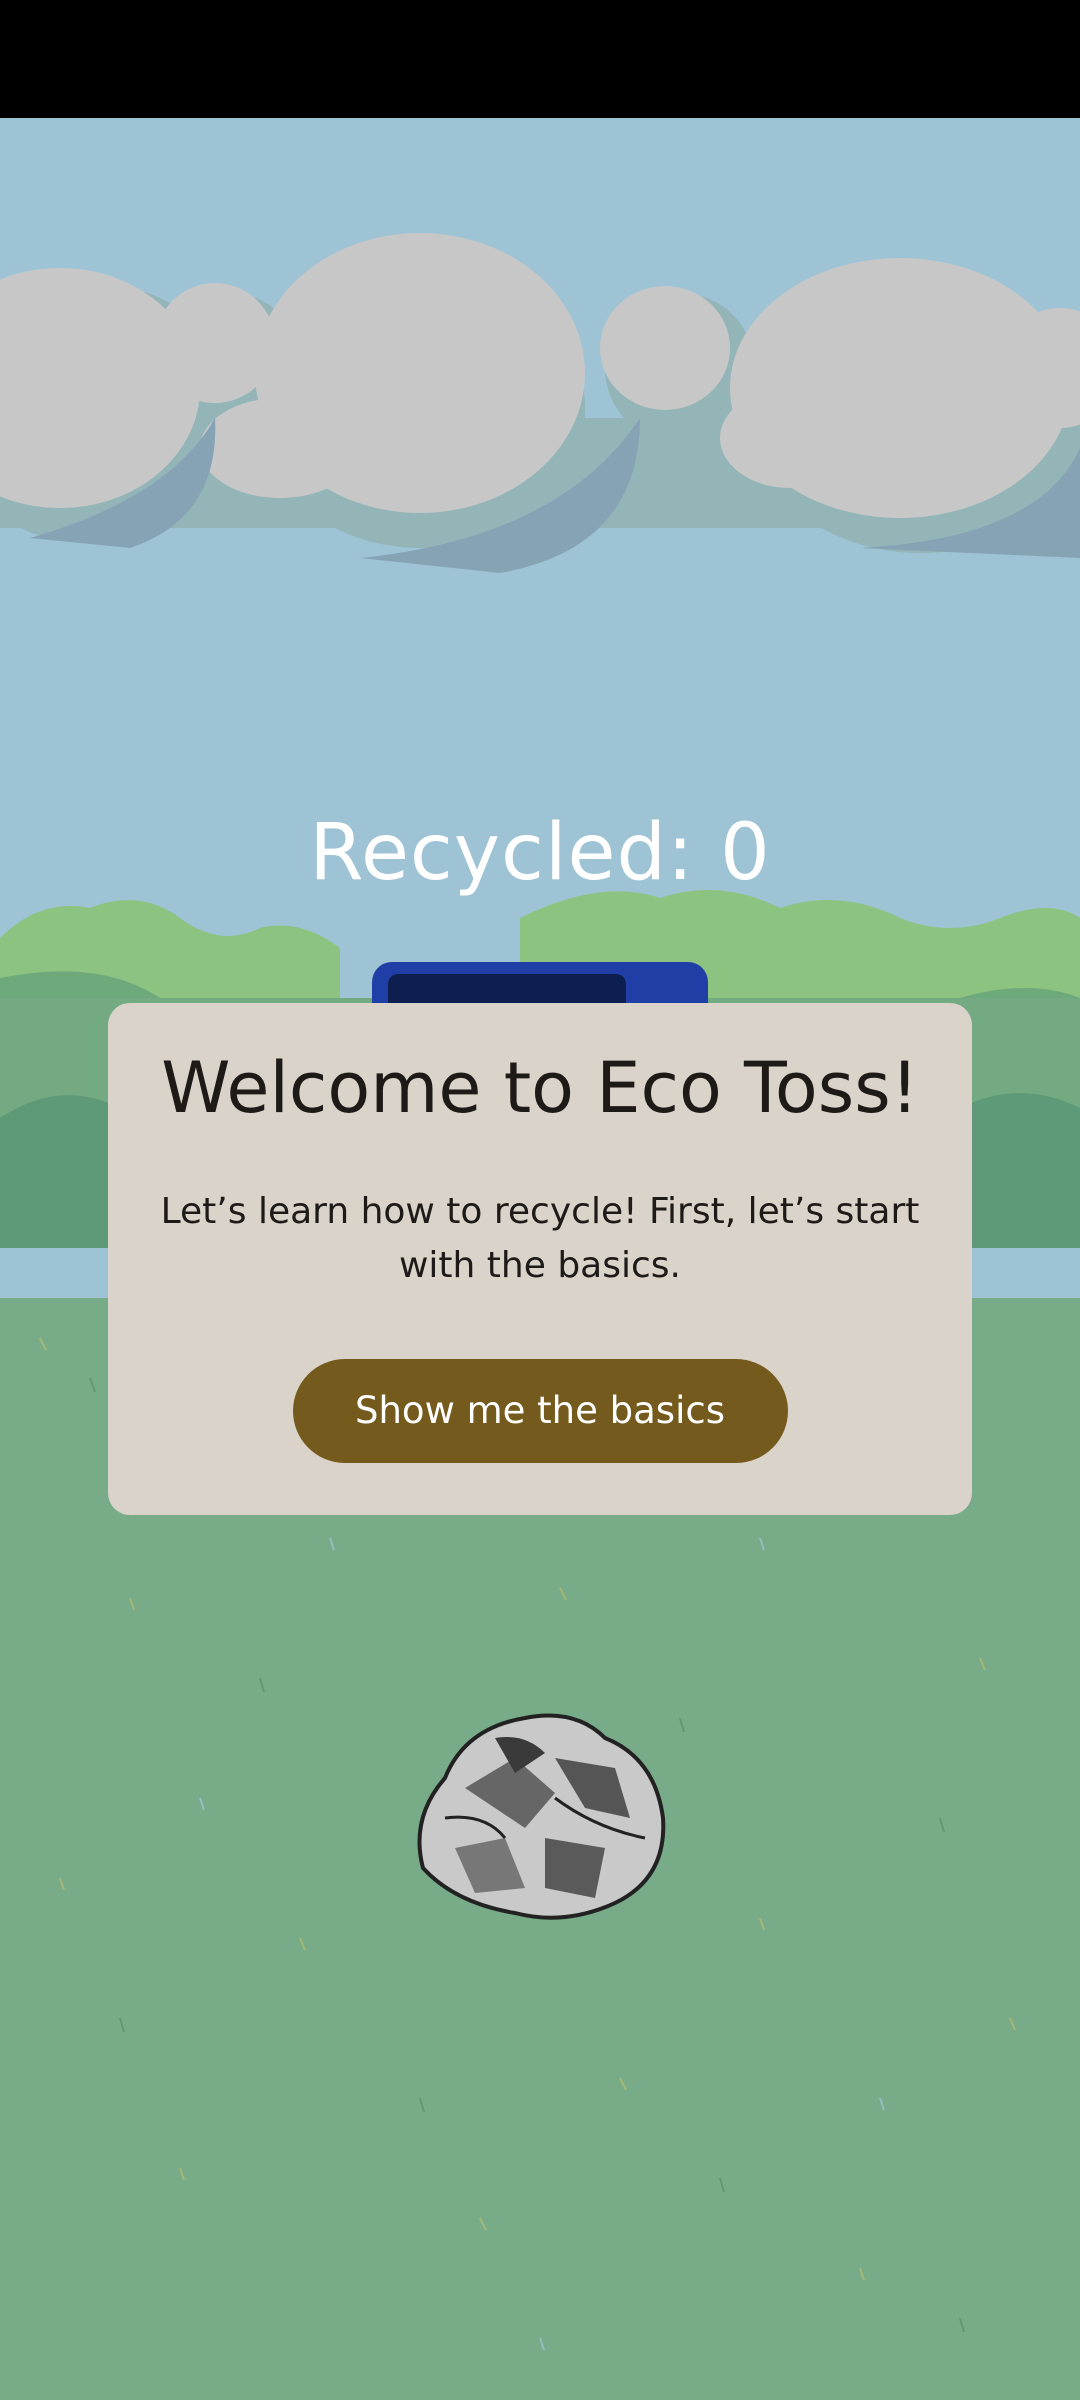 The width and height of the screenshot is (1080, 2400). What do you see at coordinates (540, 1088) in the screenshot?
I see `modal-title: Welcome to Eco Toss!` at bounding box center [540, 1088].